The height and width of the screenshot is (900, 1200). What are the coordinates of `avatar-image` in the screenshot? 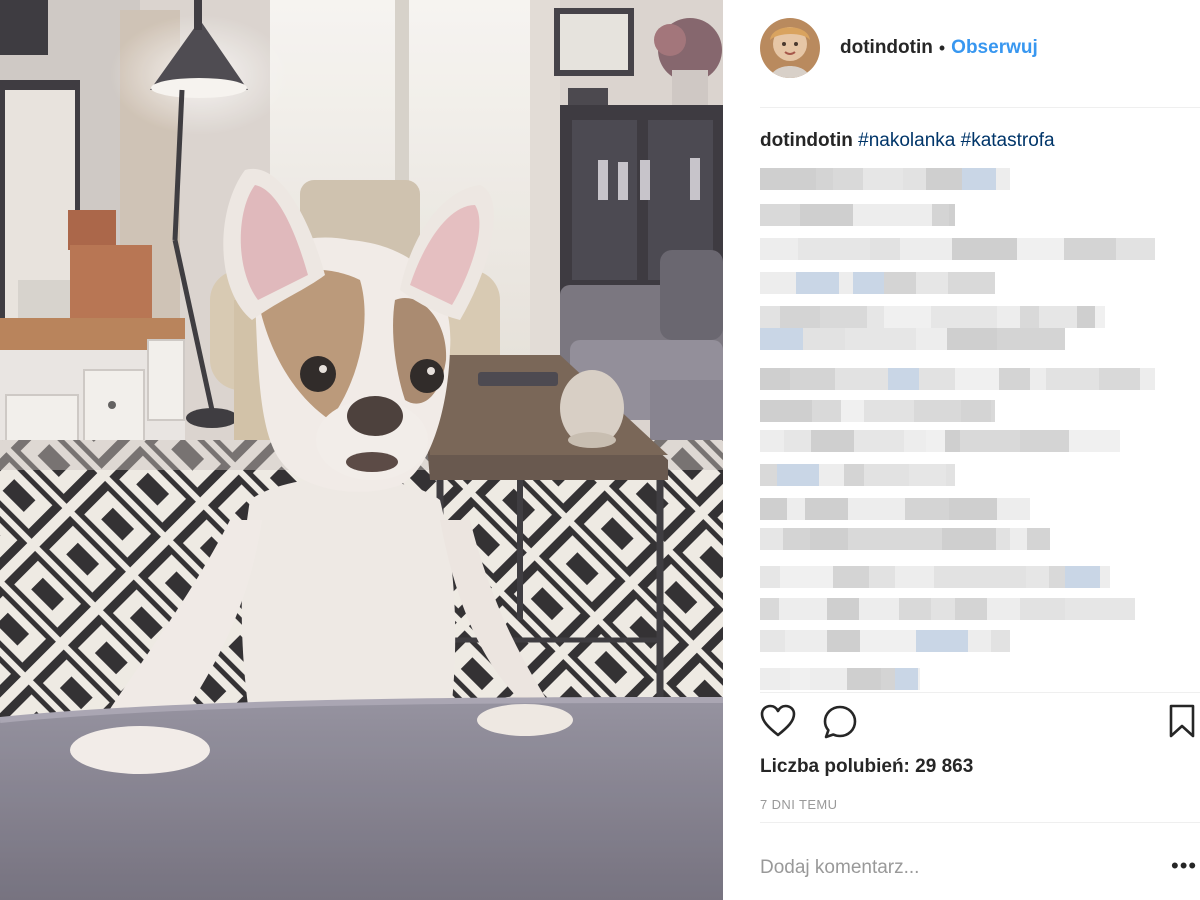 It's located at (790, 48).